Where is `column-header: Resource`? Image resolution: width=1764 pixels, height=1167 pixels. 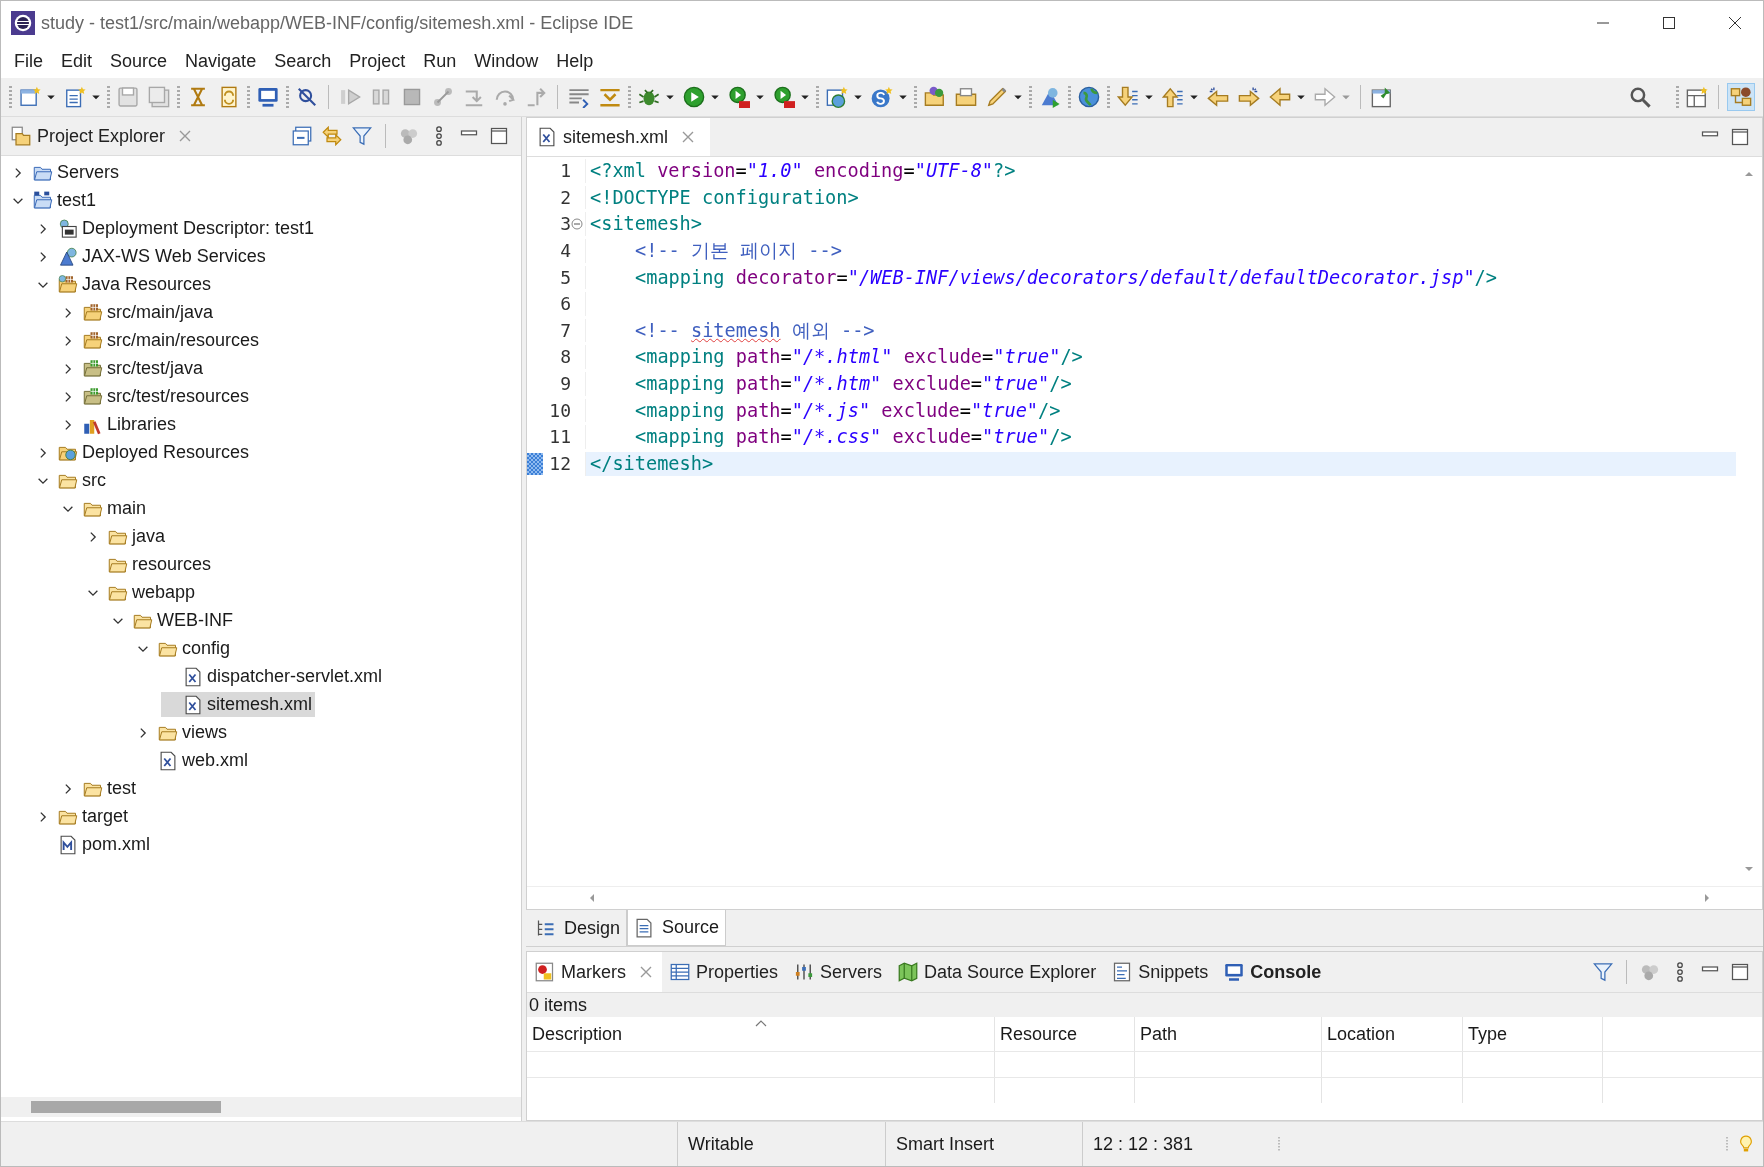
column-header: Resource is located at coordinates (1065, 1034).